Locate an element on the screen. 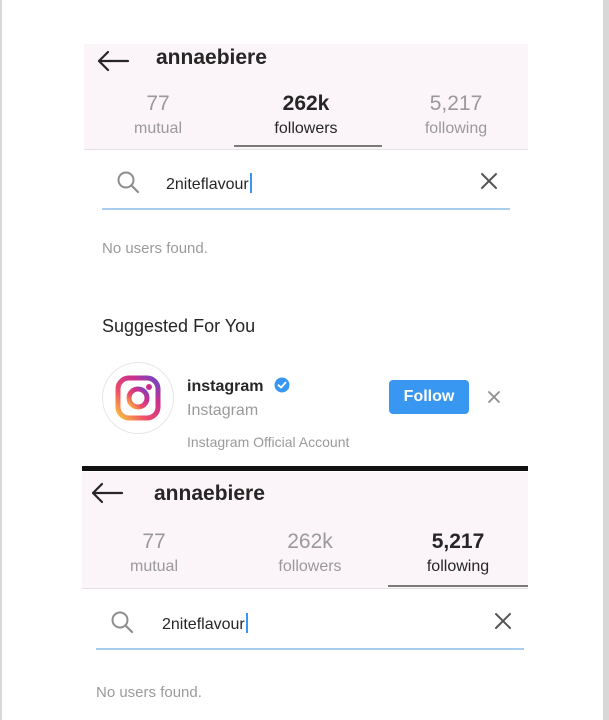 This screenshot has height=720, width=609. screenshot-separator is located at coordinates (305, 468).